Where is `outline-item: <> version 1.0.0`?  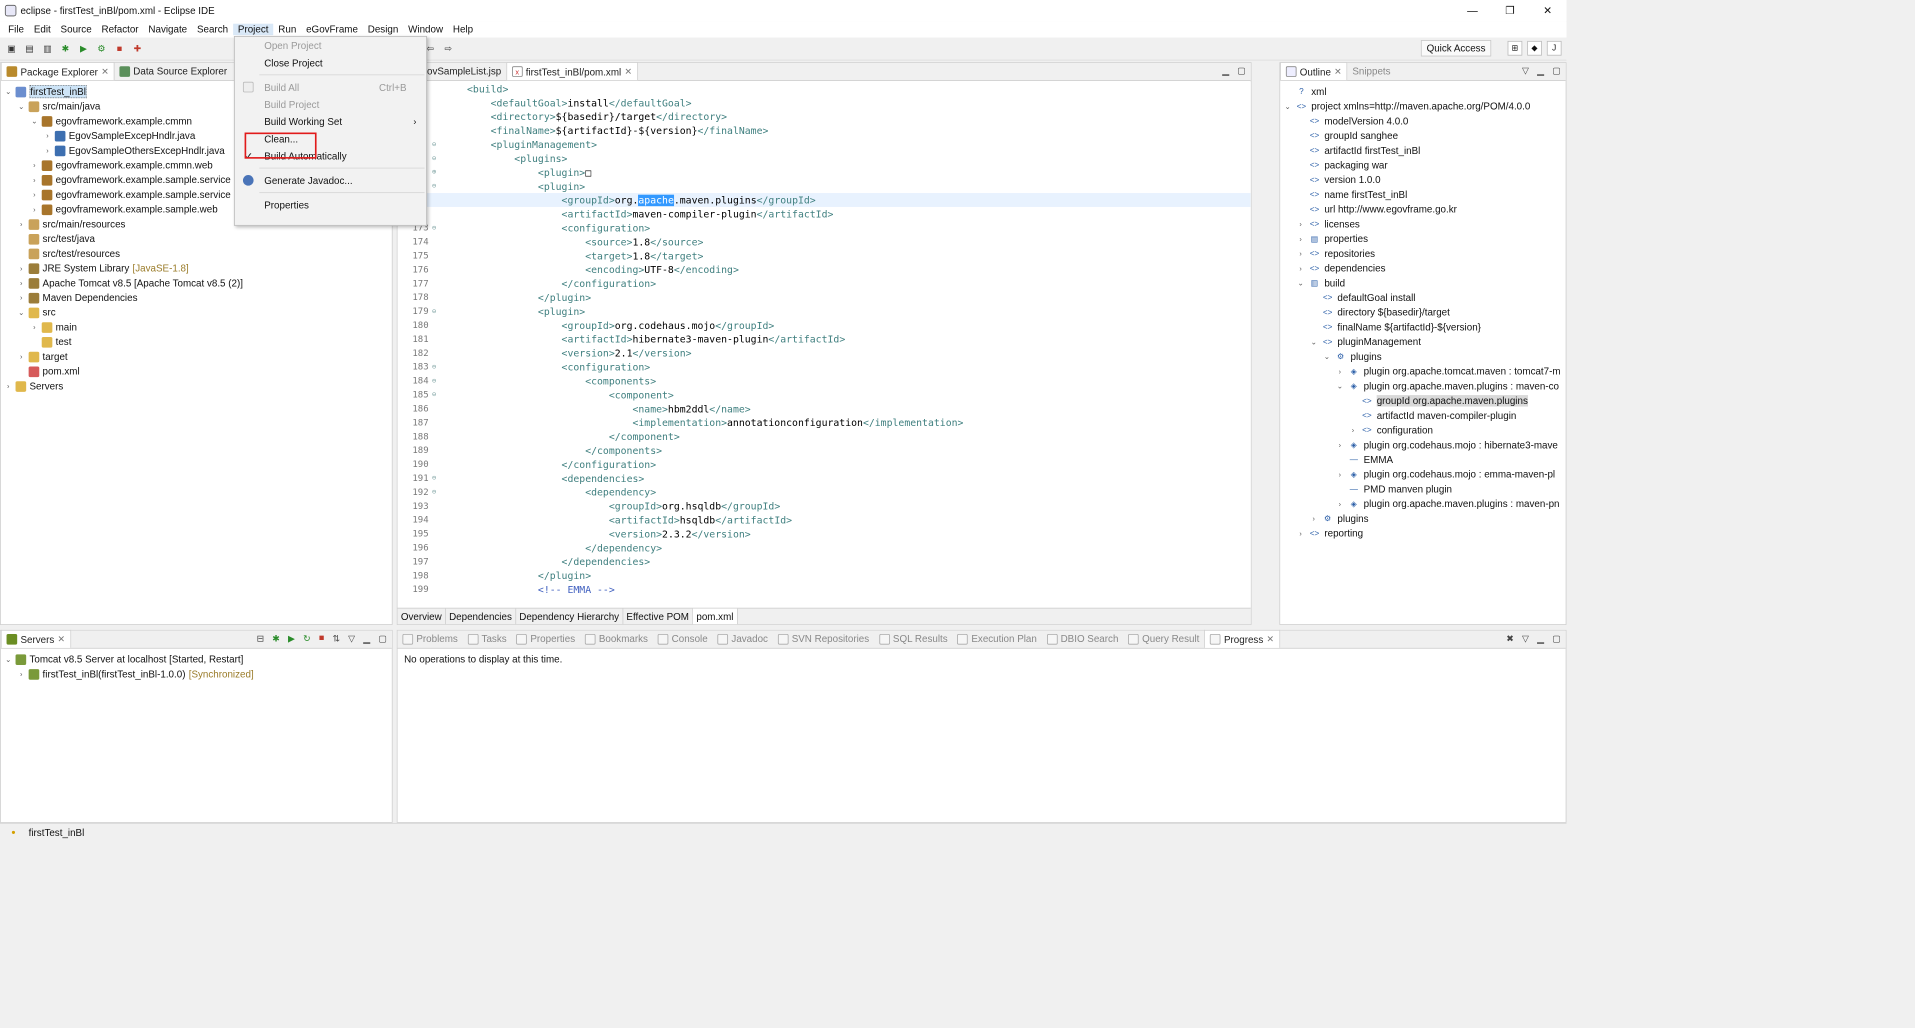
outline-item: <> version 1.0.0 is located at coordinates (1424, 180).